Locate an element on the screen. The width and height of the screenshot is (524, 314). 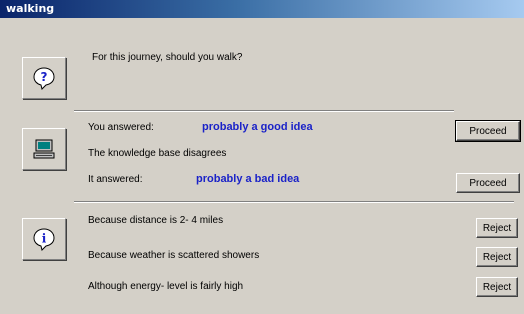
computer-icon-box is located at coordinates (44, 149).